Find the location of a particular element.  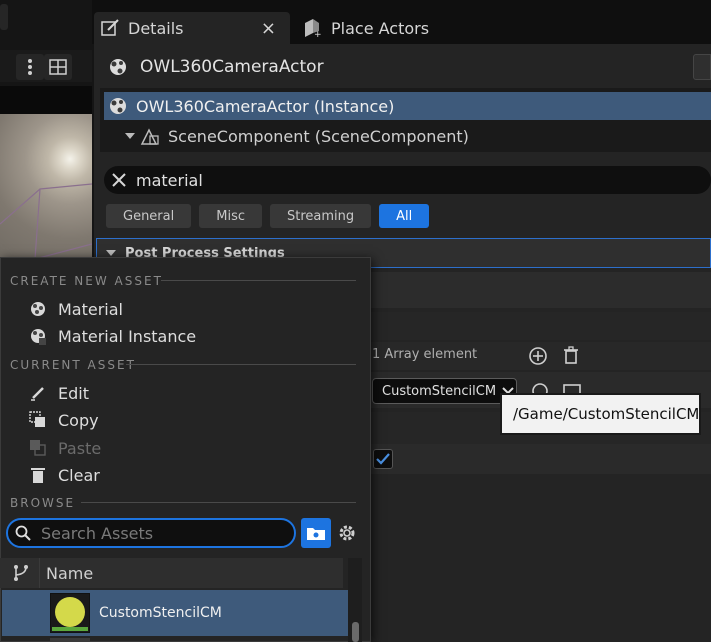

asset-thumbnail is located at coordinates (70, 613).